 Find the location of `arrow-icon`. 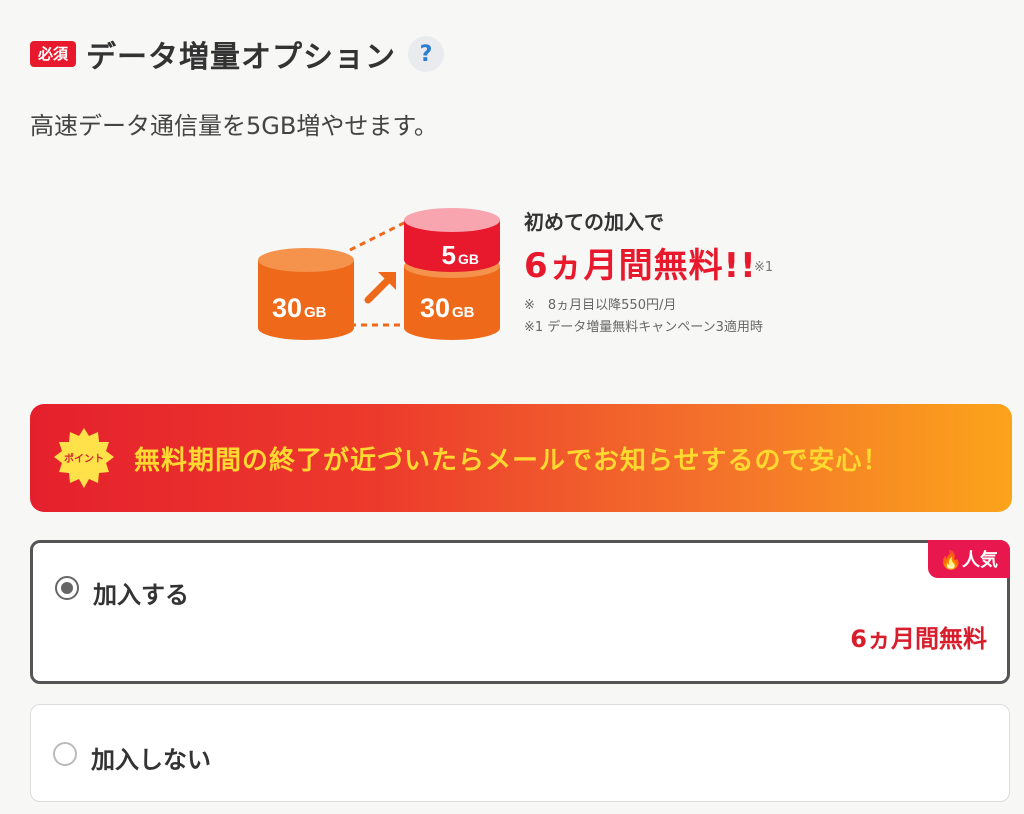

arrow-icon is located at coordinates (380, 288).